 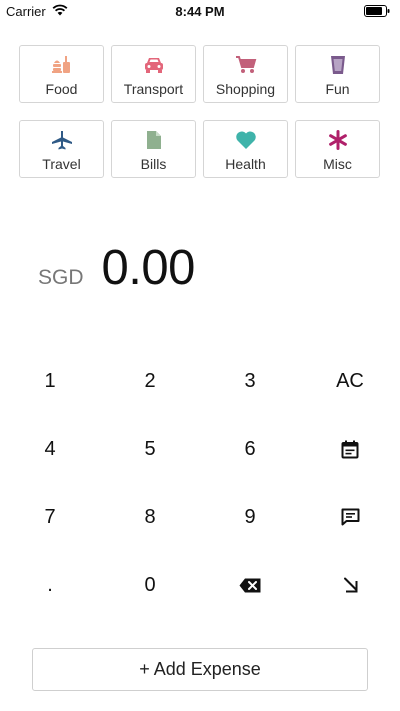 What do you see at coordinates (154, 65) in the screenshot?
I see `car-icon` at bounding box center [154, 65].